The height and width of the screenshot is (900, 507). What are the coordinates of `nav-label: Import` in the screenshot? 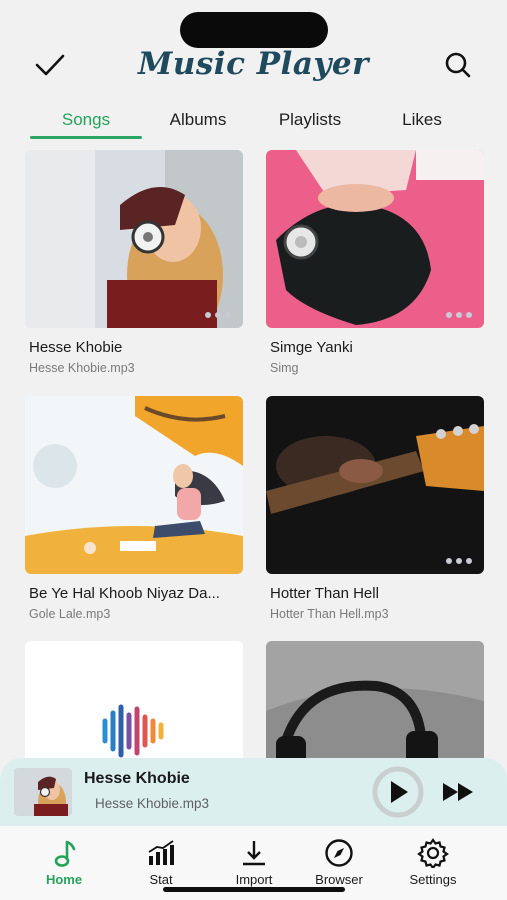 It's located at (254, 879).